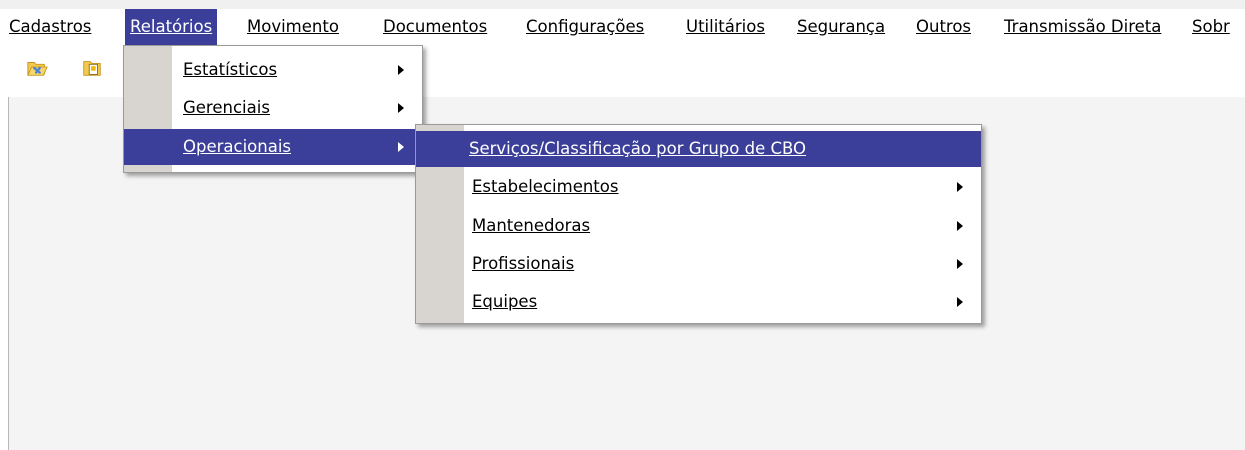 The image size is (1245, 450). I want to click on menu-configuracoes: Configurações, so click(585, 27).